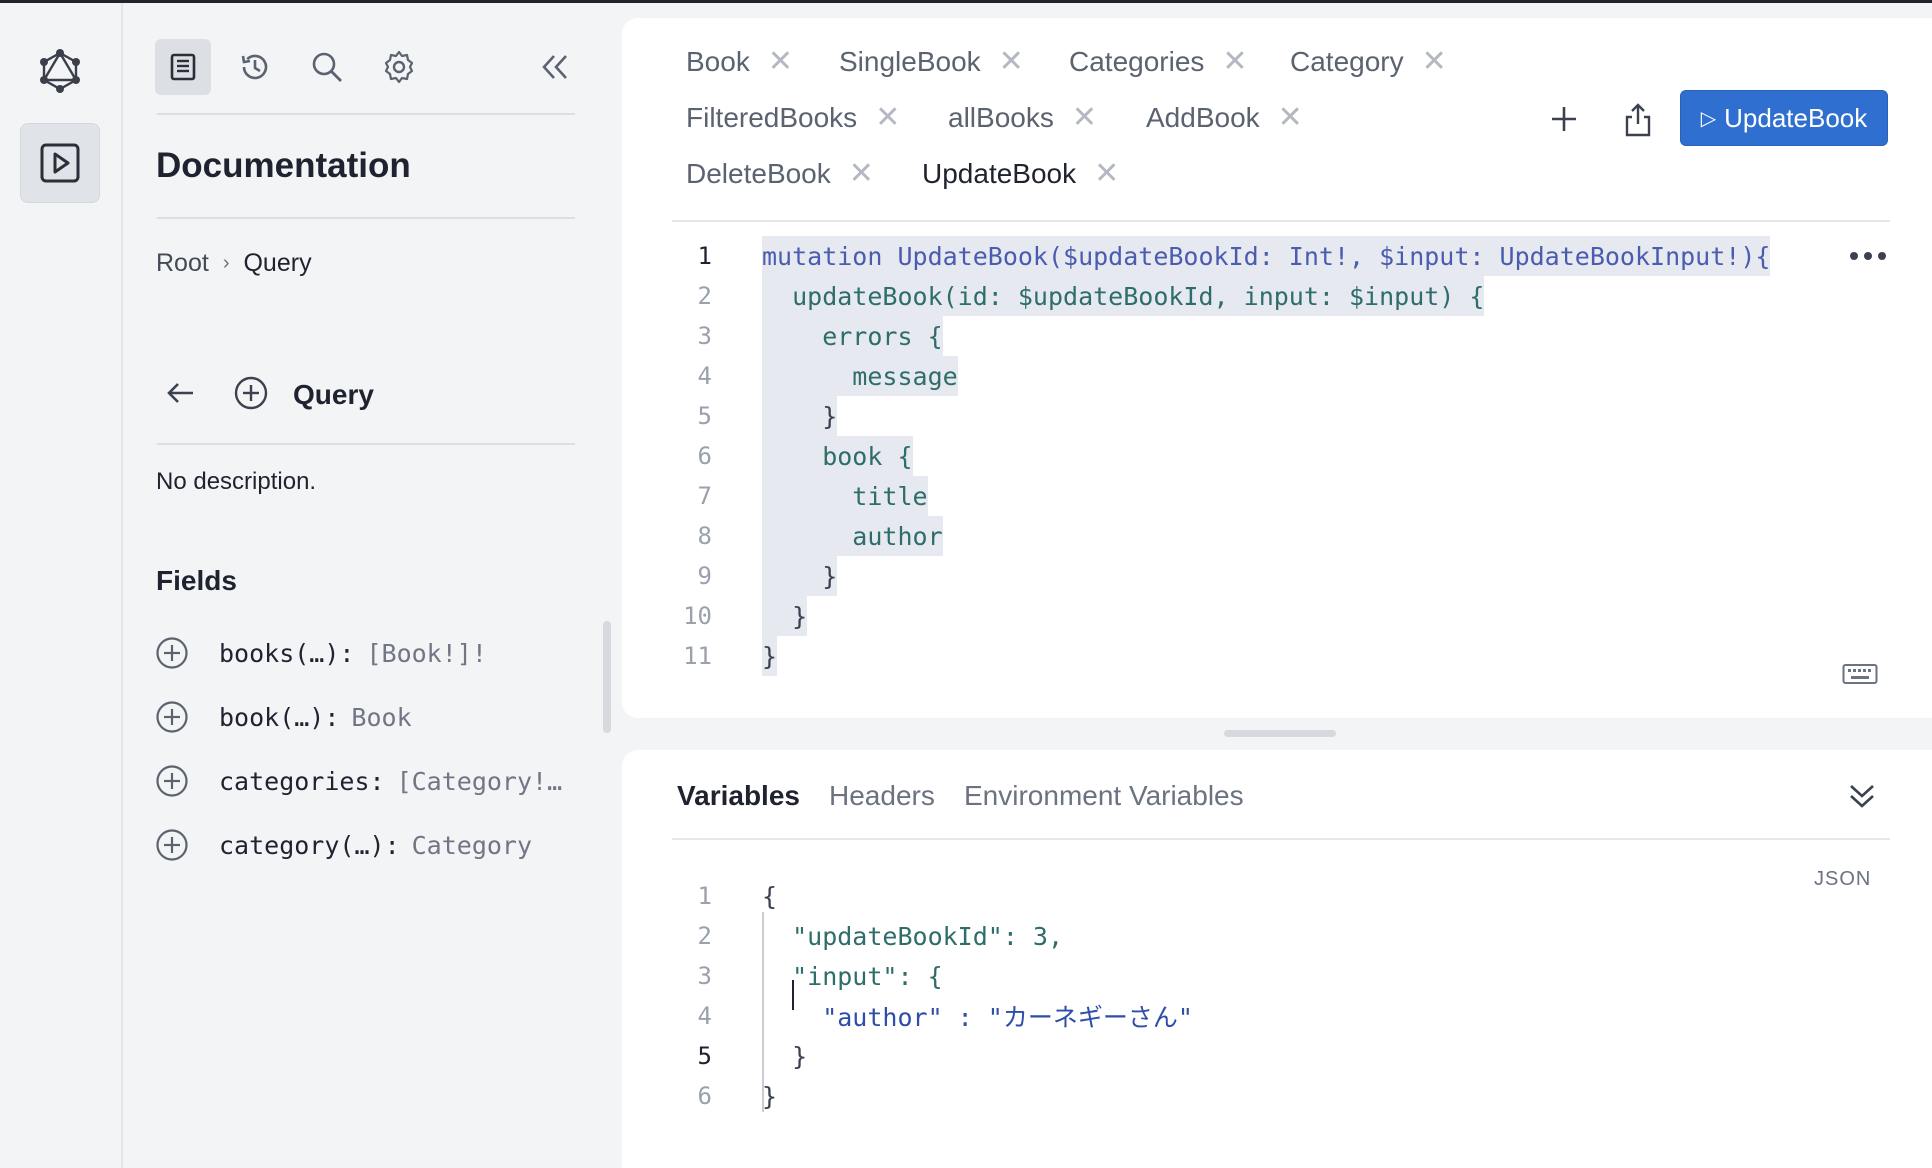  Describe the element at coordinates (852, 336) in the screenshot. I see `code-text: errors {` at that location.